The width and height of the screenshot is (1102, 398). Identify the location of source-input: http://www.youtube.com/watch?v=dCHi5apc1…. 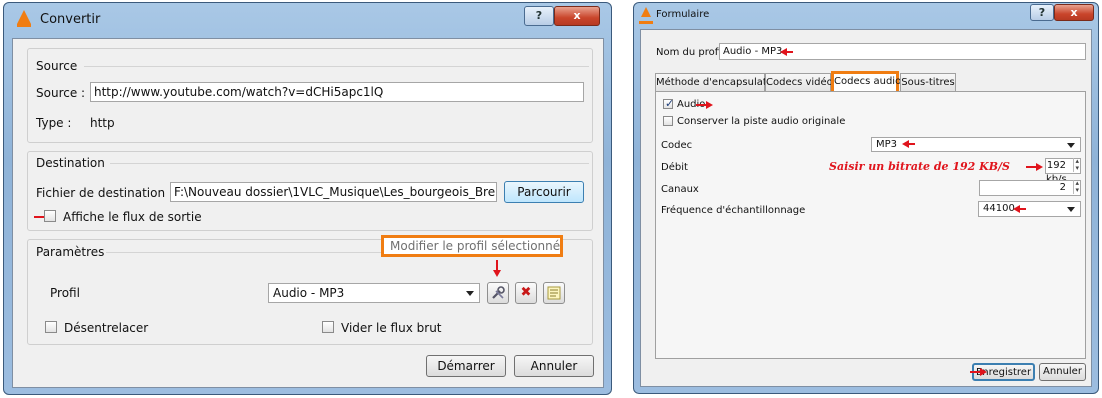
(337, 92).